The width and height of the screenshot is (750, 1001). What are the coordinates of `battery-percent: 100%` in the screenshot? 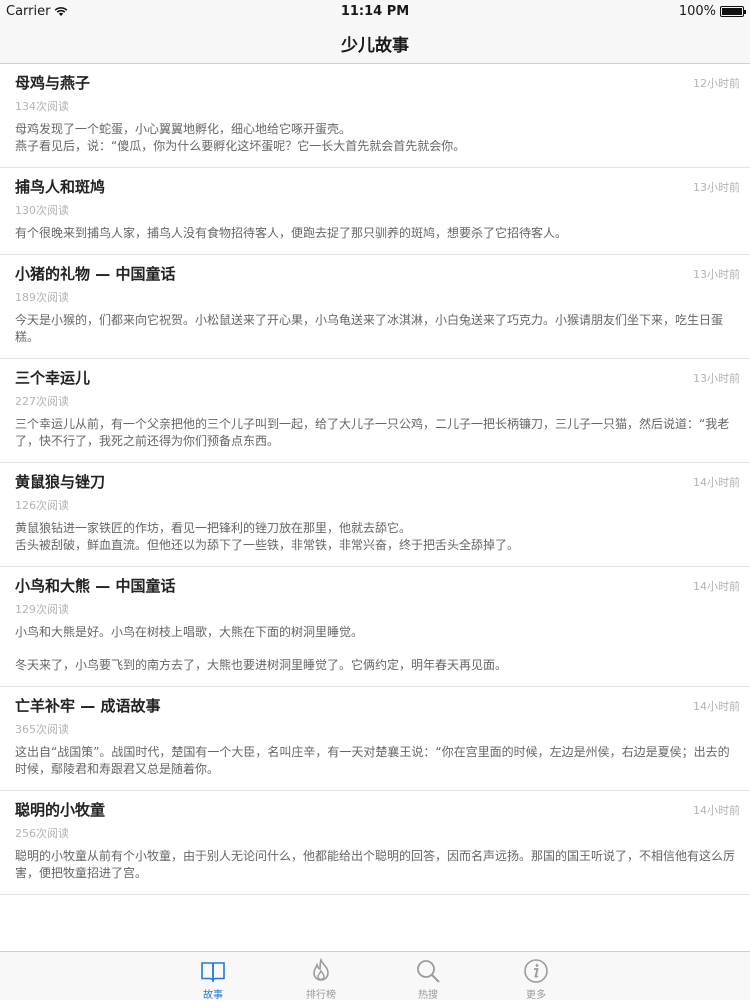 It's located at (697, 11).